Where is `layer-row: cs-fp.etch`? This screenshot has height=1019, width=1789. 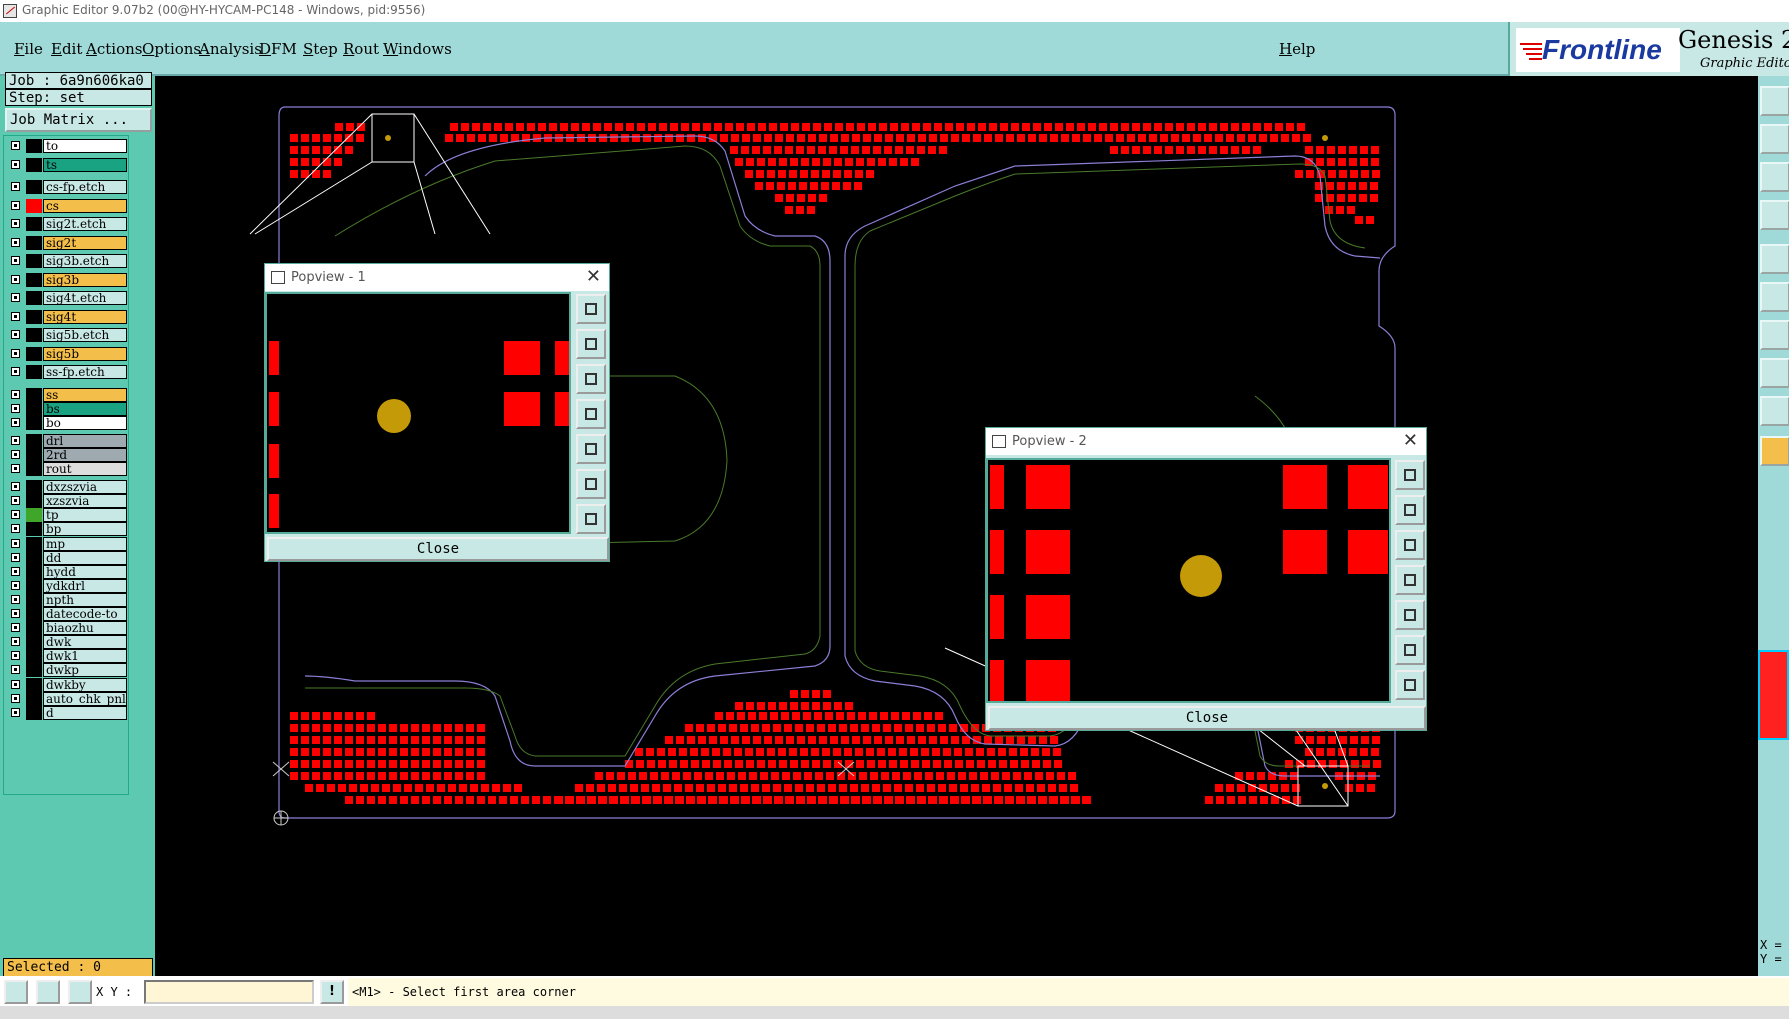
layer-row: cs-fp.etch is located at coordinates (67, 187).